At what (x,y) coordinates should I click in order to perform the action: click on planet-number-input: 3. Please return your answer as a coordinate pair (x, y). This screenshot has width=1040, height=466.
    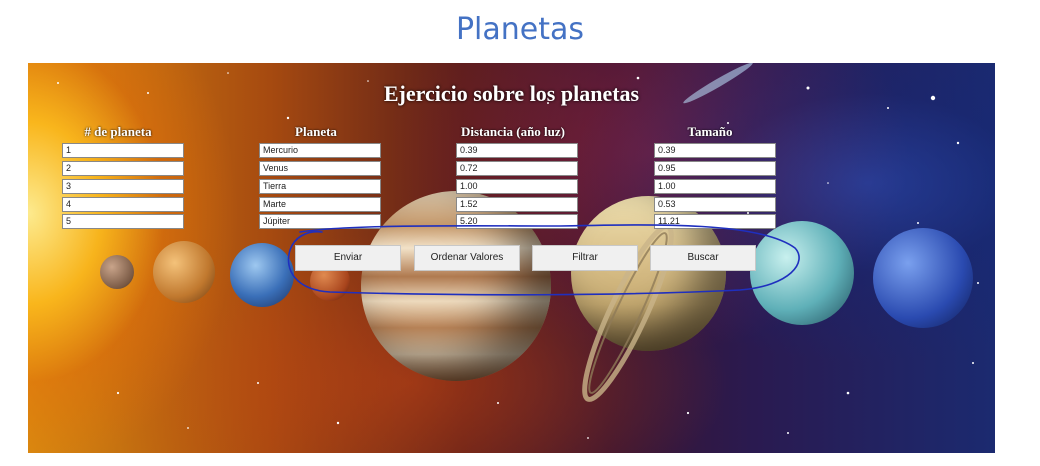
    Looking at the image, I should click on (123, 186).